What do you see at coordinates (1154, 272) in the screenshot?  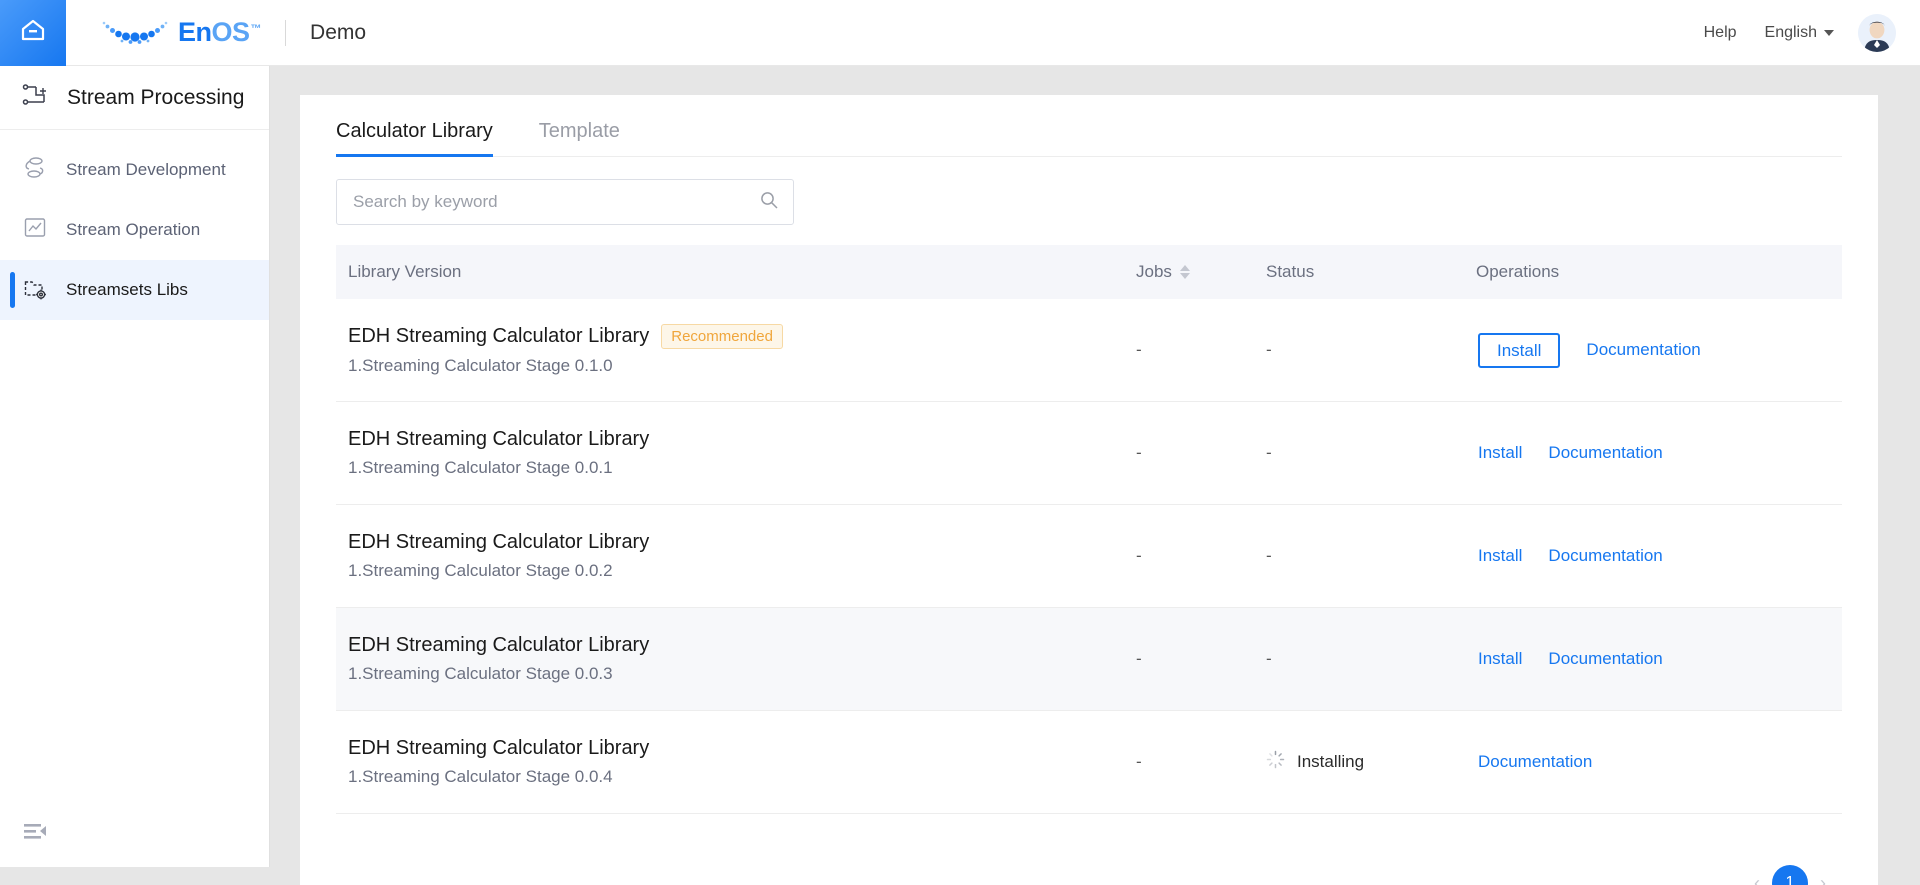 I see `column-header-jobs-label: Jobs` at bounding box center [1154, 272].